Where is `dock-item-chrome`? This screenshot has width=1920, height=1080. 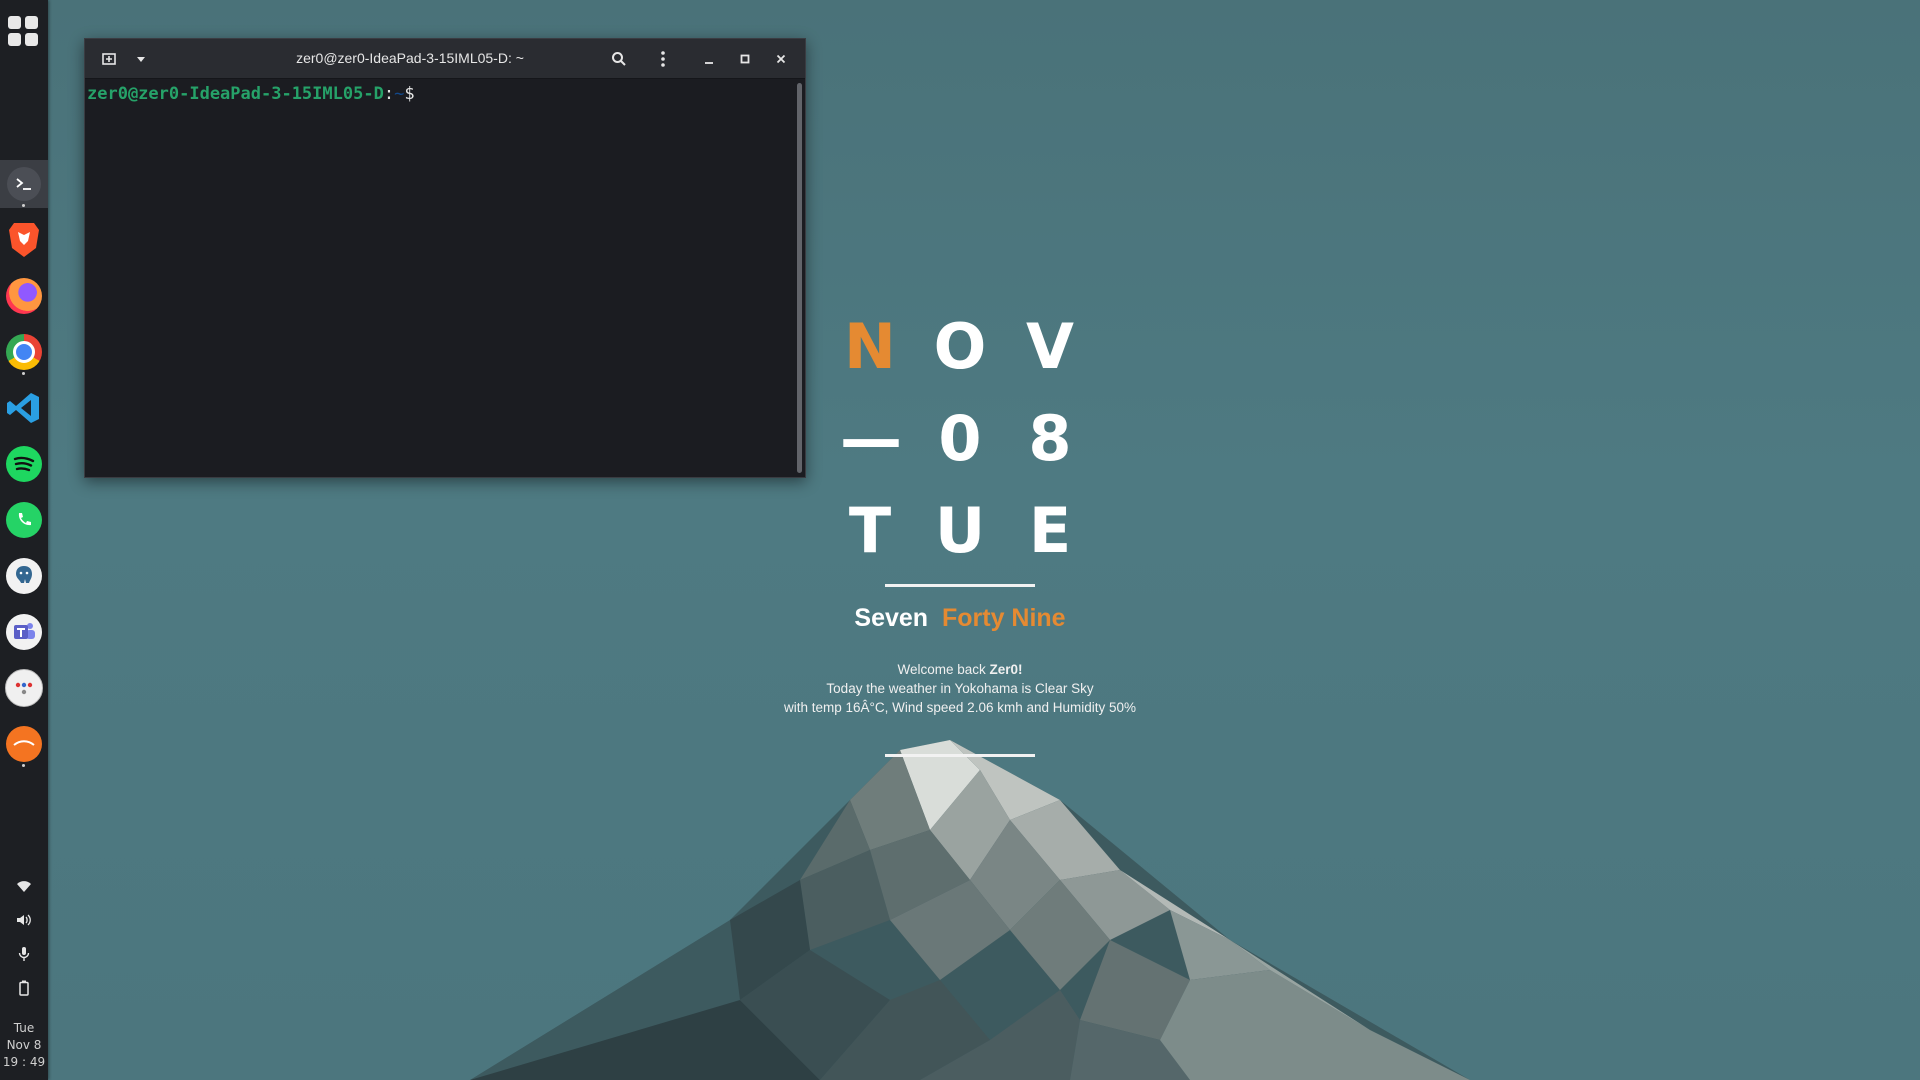
dock-item-chrome is located at coordinates (24, 352).